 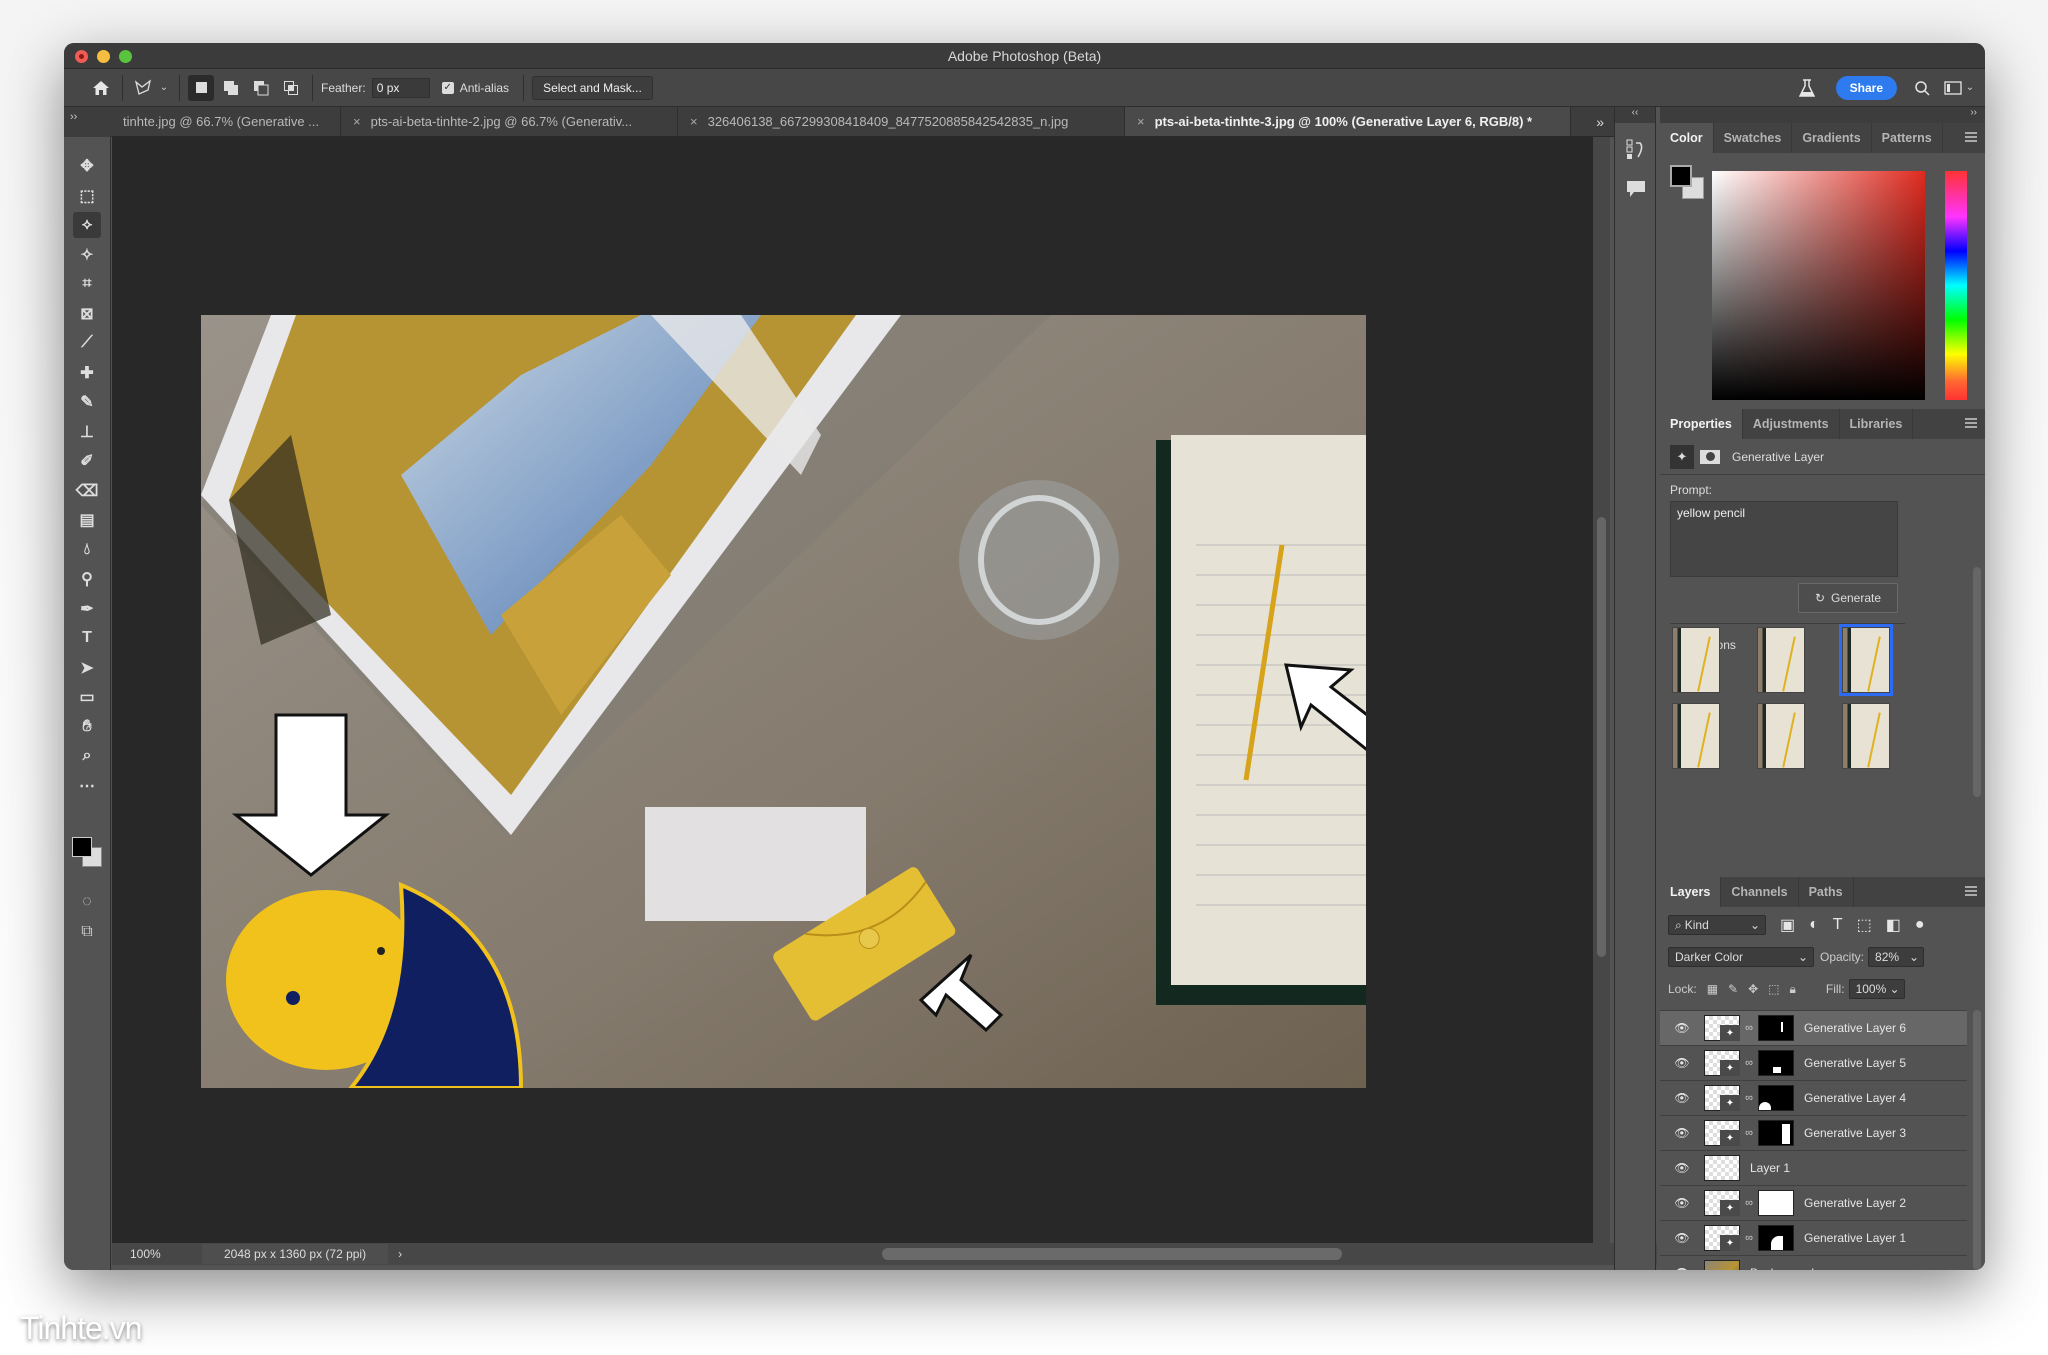 What do you see at coordinates (1866, 87) in the screenshot?
I see `share-button: Share` at bounding box center [1866, 87].